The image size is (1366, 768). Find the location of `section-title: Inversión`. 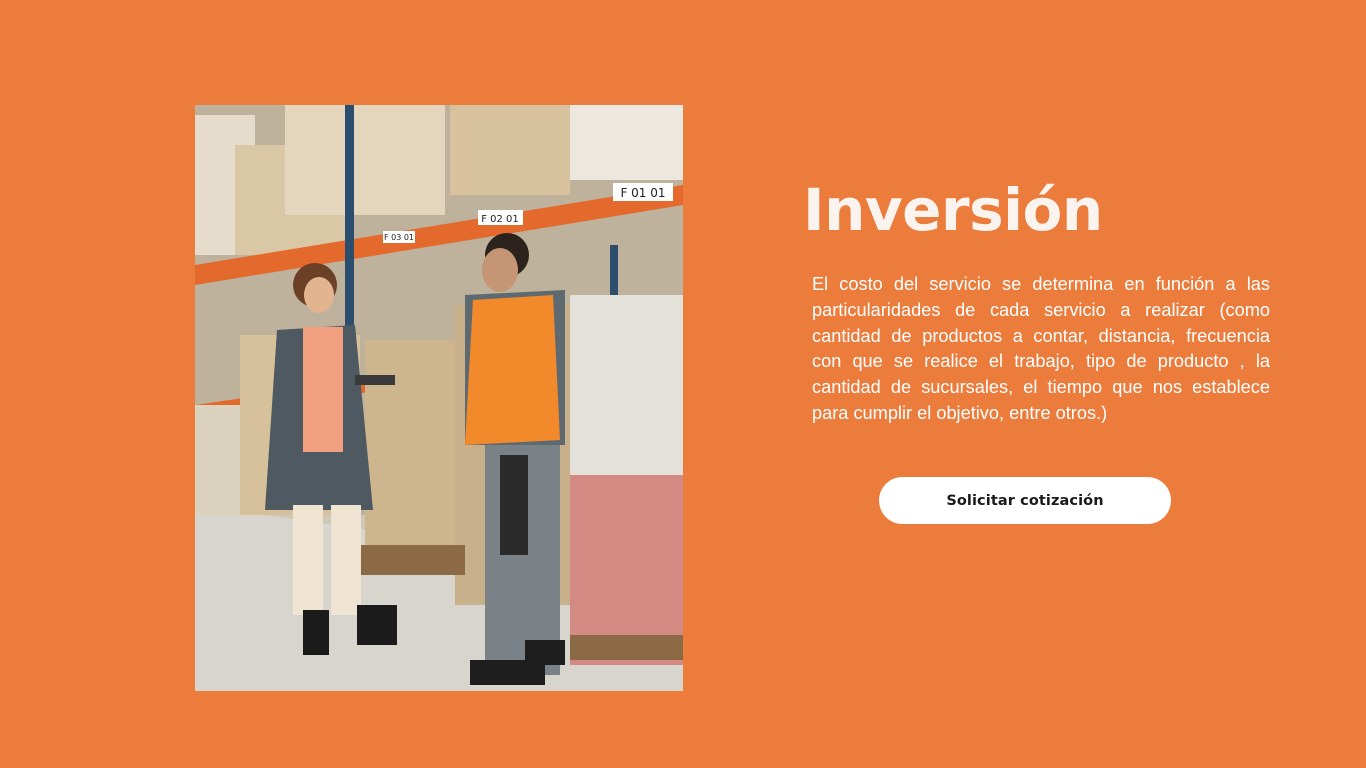

section-title: Inversión is located at coordinates (953, 210).